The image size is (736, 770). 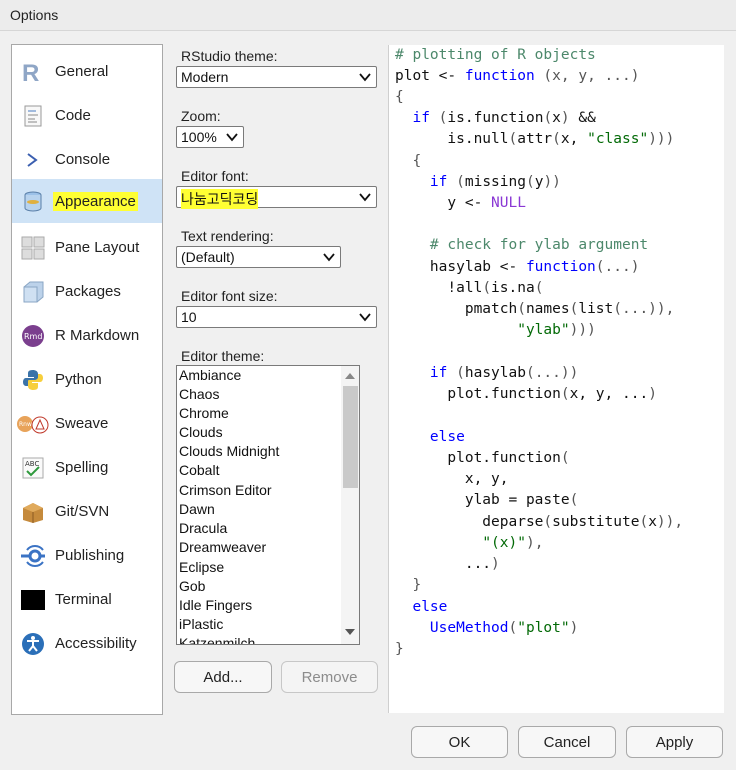 I want to click on sidebar-item-pane-layout: Pane Layout, so click(x=87, y=247).